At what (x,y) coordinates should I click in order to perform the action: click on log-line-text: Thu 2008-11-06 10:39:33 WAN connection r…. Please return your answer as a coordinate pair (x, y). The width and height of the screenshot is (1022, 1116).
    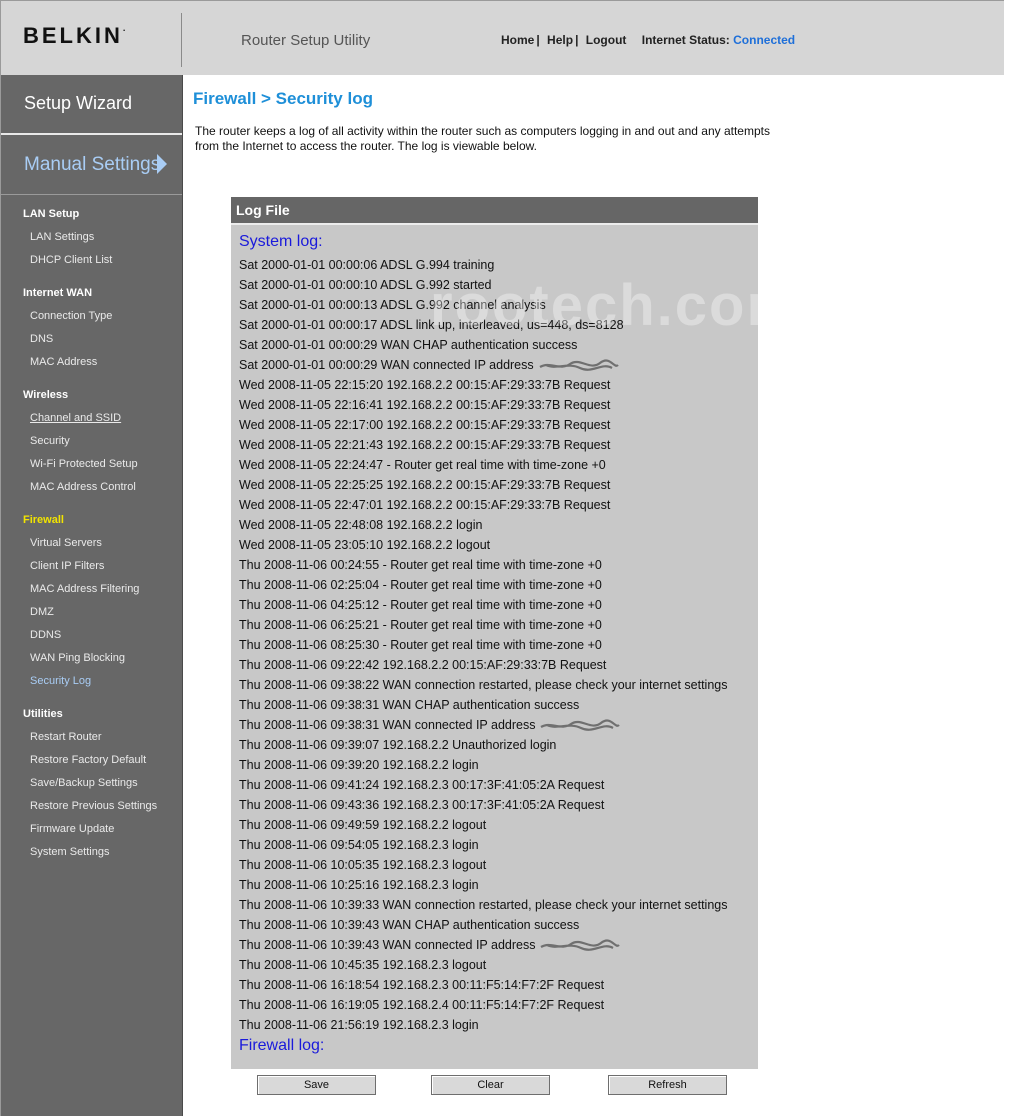
    Looking at the image, I should click on (483, 905).